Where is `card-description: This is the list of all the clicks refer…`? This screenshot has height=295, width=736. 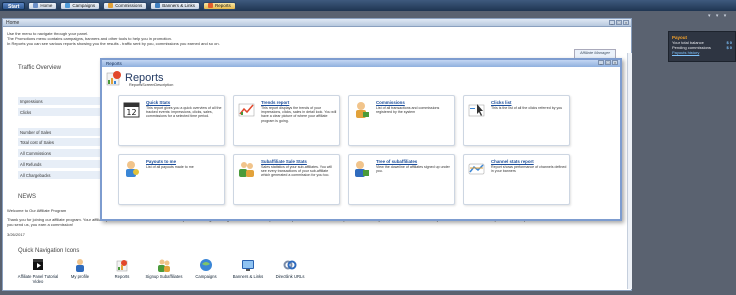
card-description: This is the list of all the clicks refer… is located at coordinates (527, 108).